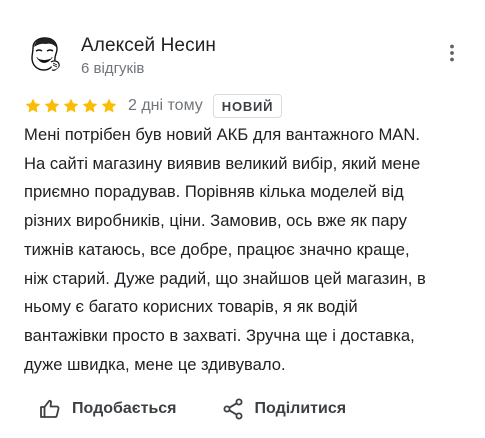 The image size is (485, 438). Describe the element at coordinates (148, 46) in the screenshot. I see `author-name: Алексей Несин` at that location.